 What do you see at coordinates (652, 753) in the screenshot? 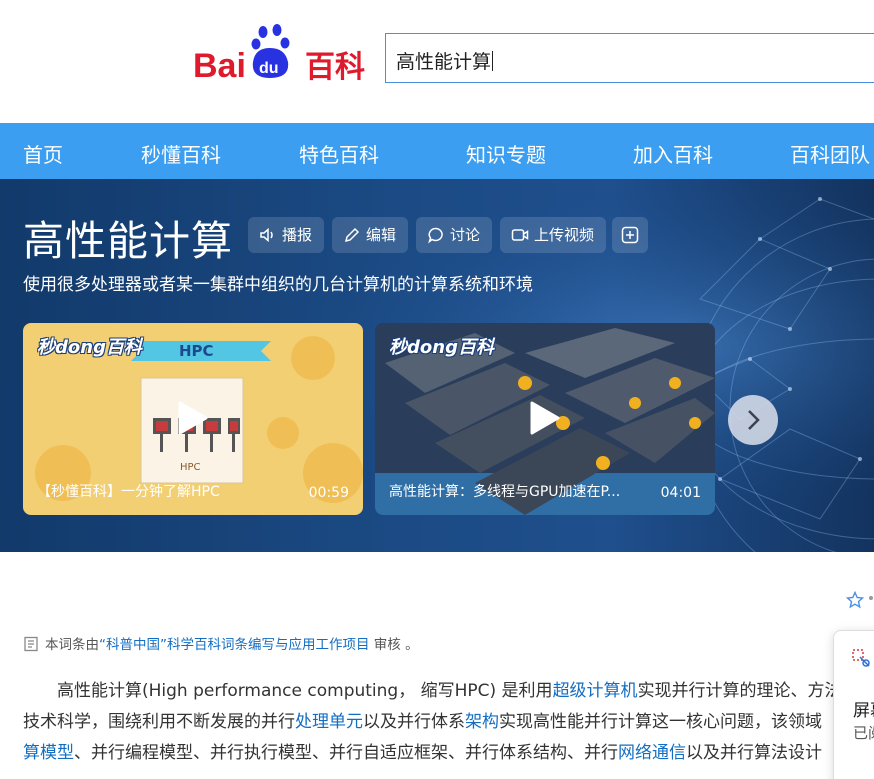
I see `link-network-communication: 网络通信` at bounding box center [652, 753].